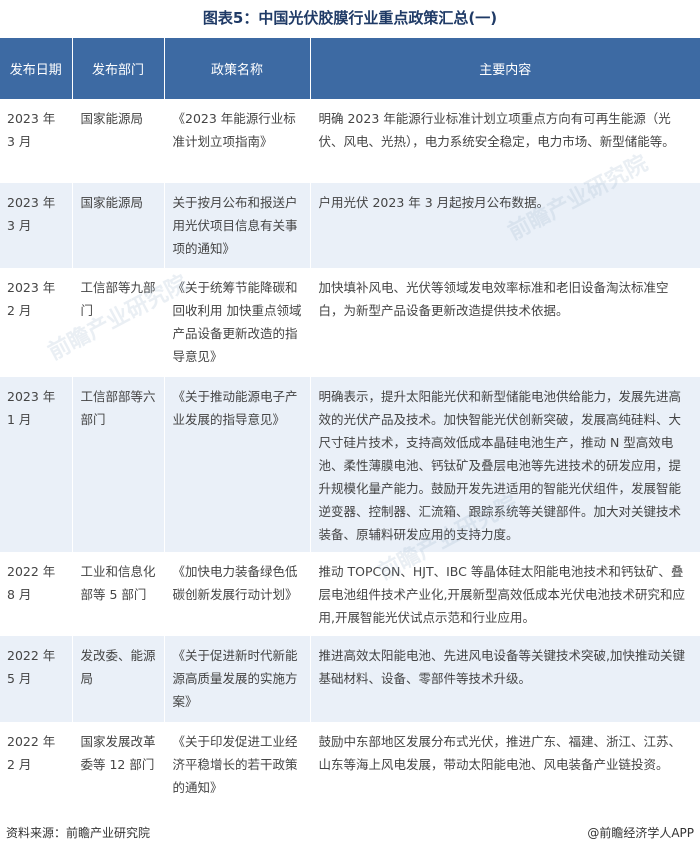  What do you see at coordinates (237, 464) in the screenshot?
I see `cell-name: 《关于推动能源电子产业发展的指导意见》` at bounding box center [237, 464].